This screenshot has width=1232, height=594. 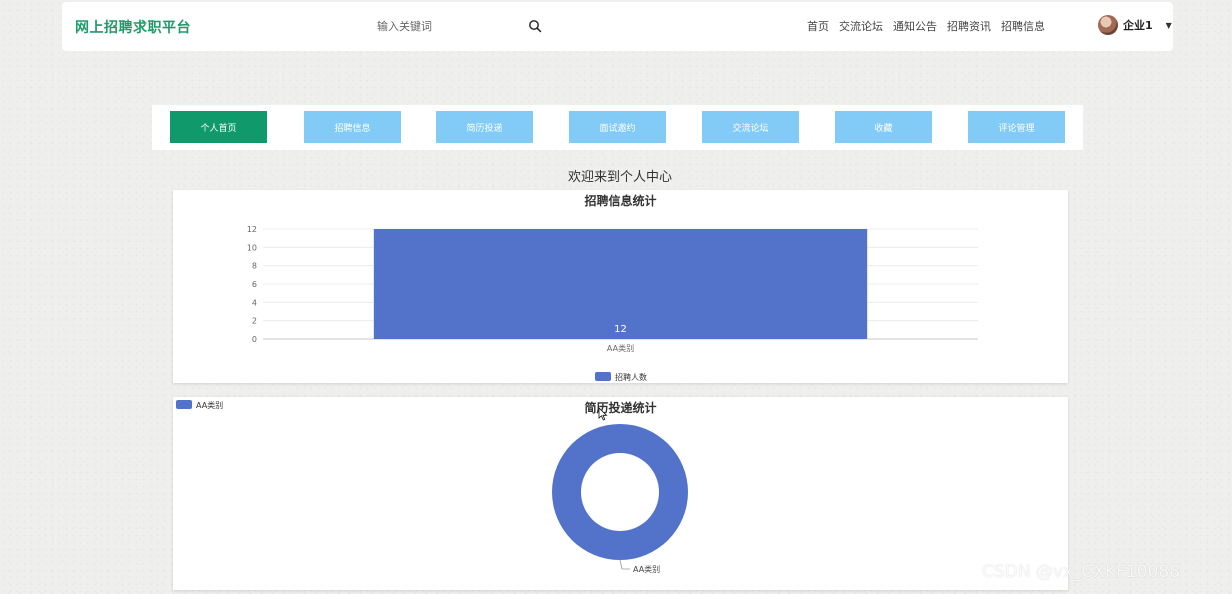 I want to click on legend-swatch, so click(x=603, y=376).